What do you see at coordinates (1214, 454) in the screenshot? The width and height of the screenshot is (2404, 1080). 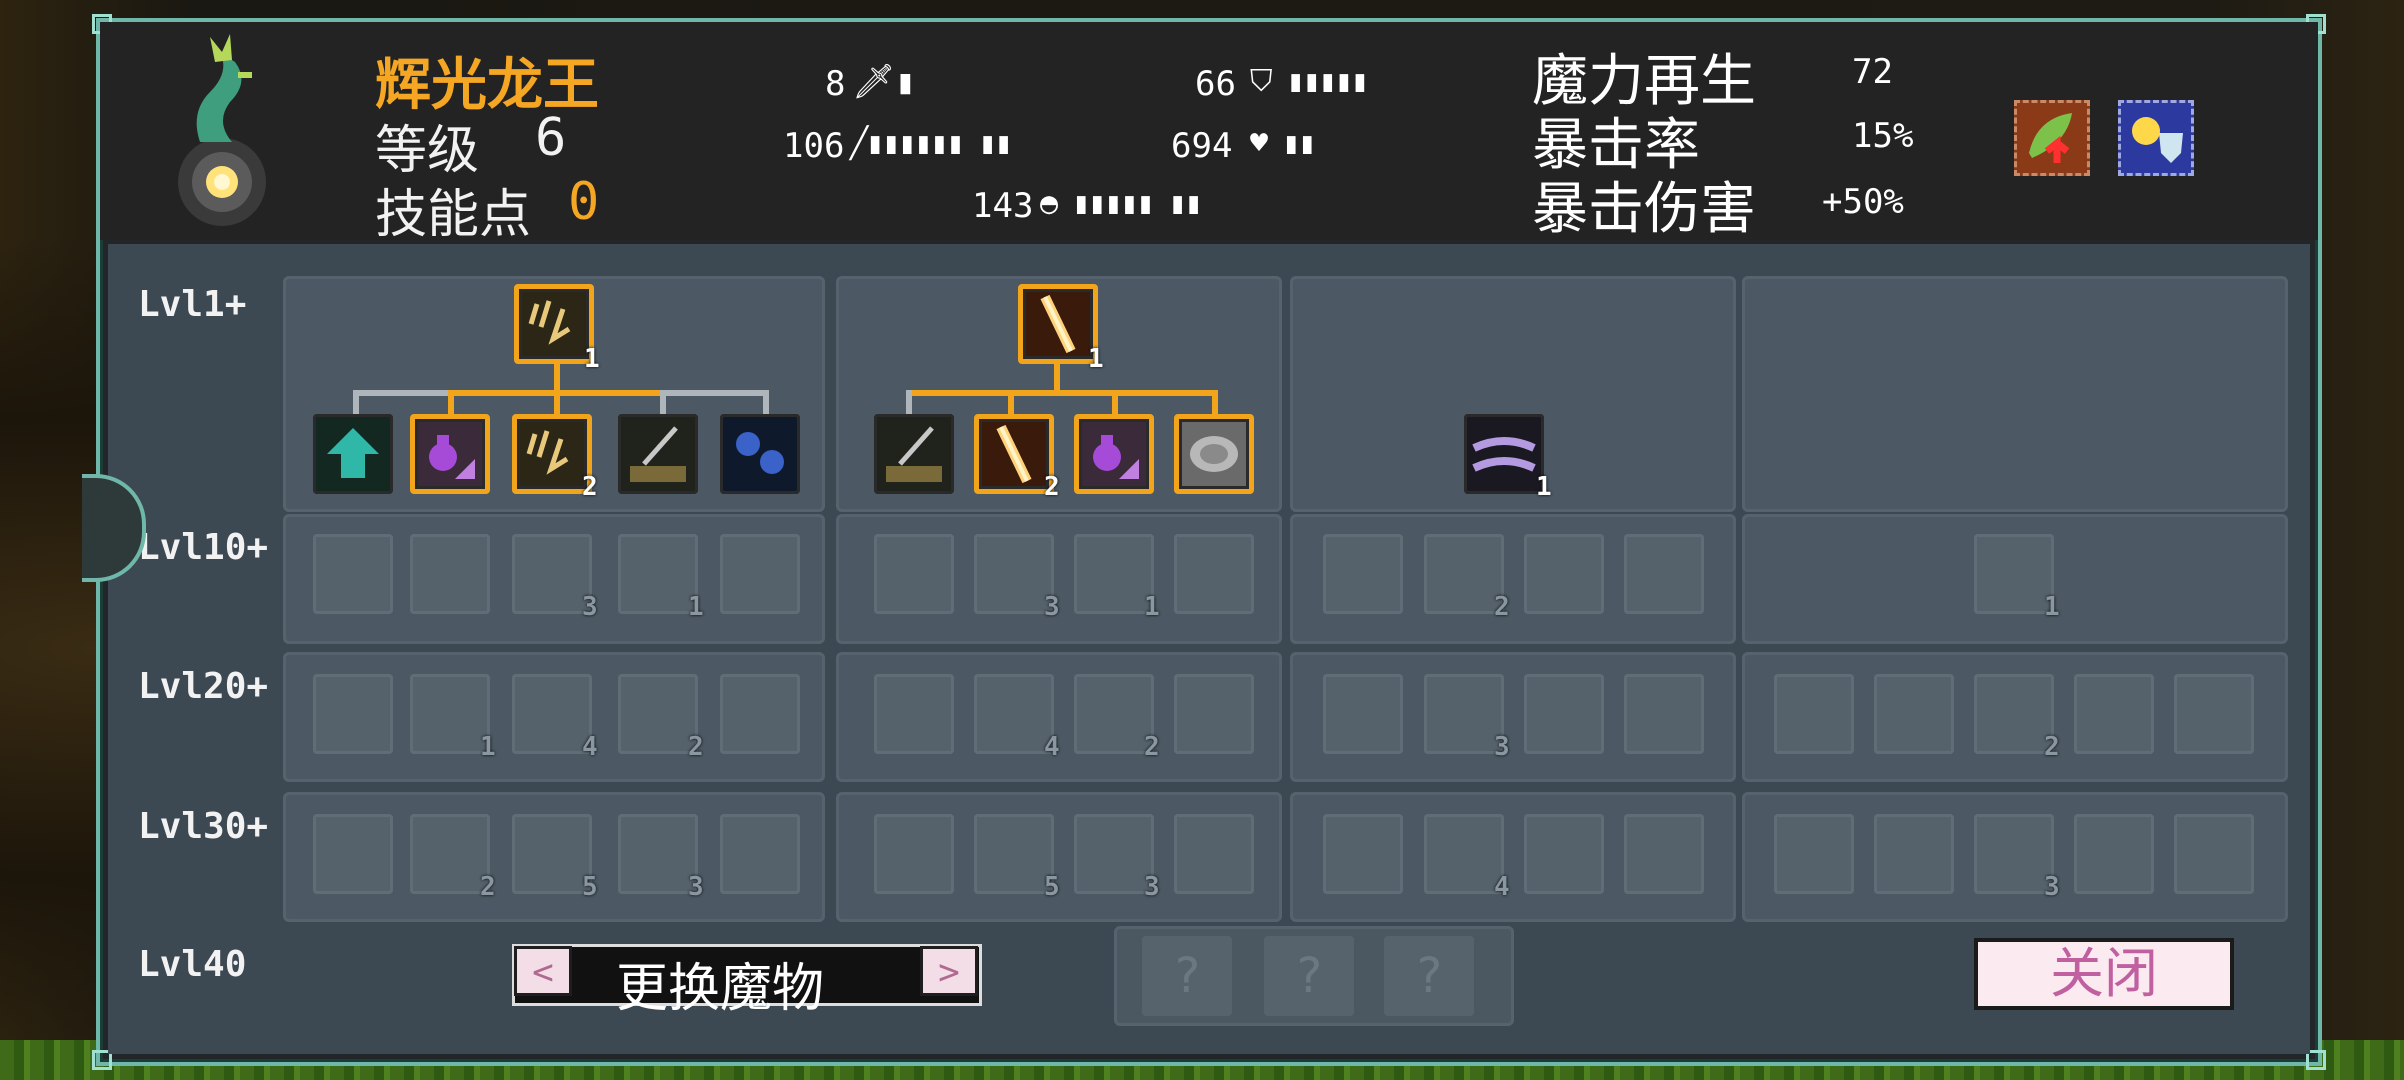 I see `shield-skill-icon` at bounding box center [1214, 454].